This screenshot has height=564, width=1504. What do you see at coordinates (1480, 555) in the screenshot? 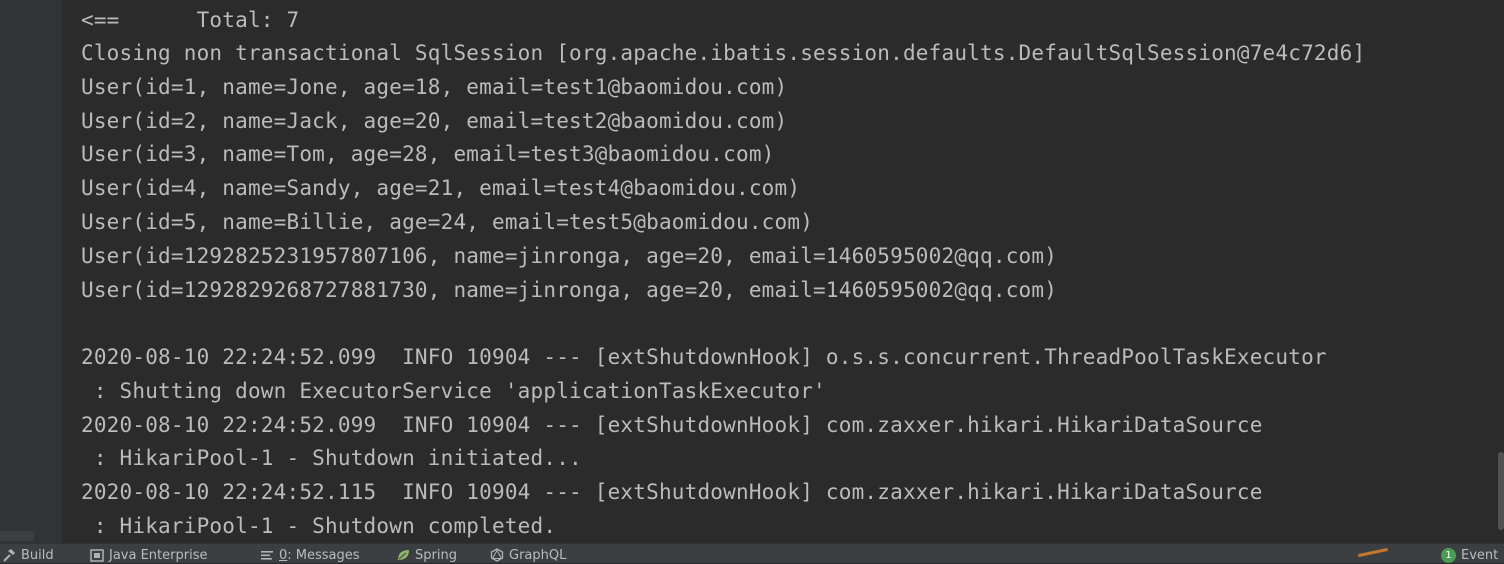
I see `event-log-label: Event` at bounding box center [1480, 555].